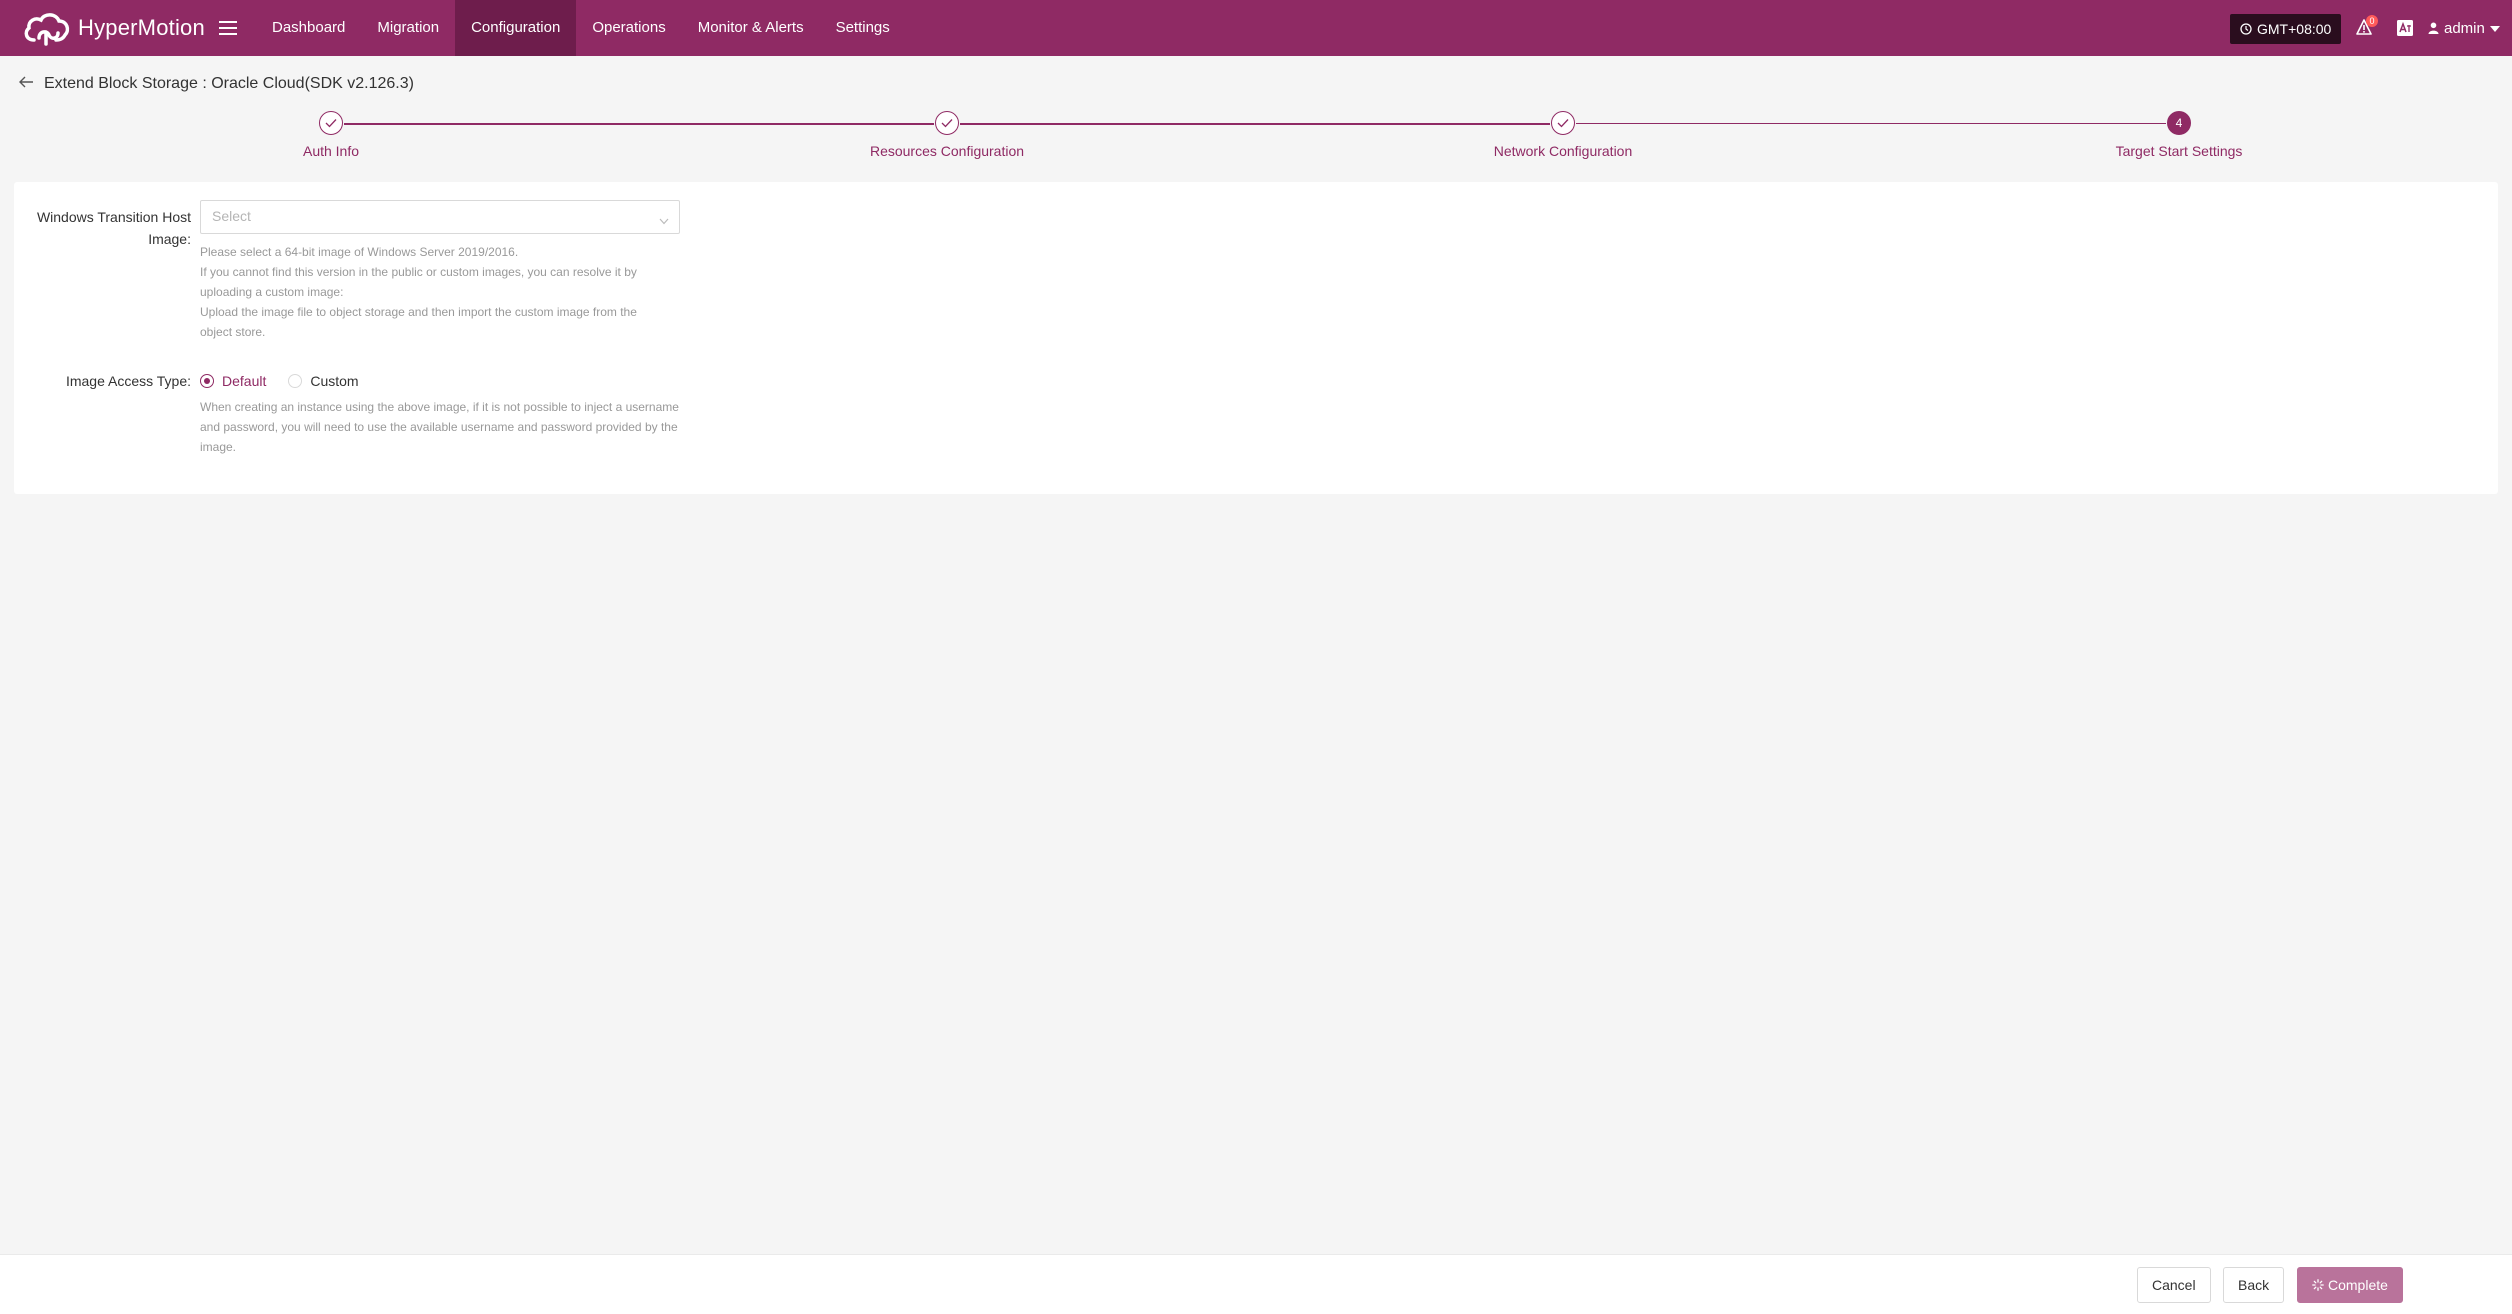 Image resolution: width=2512 pixels, height=1314 pixels. I want to click on step-2-done, so click(947, 123).